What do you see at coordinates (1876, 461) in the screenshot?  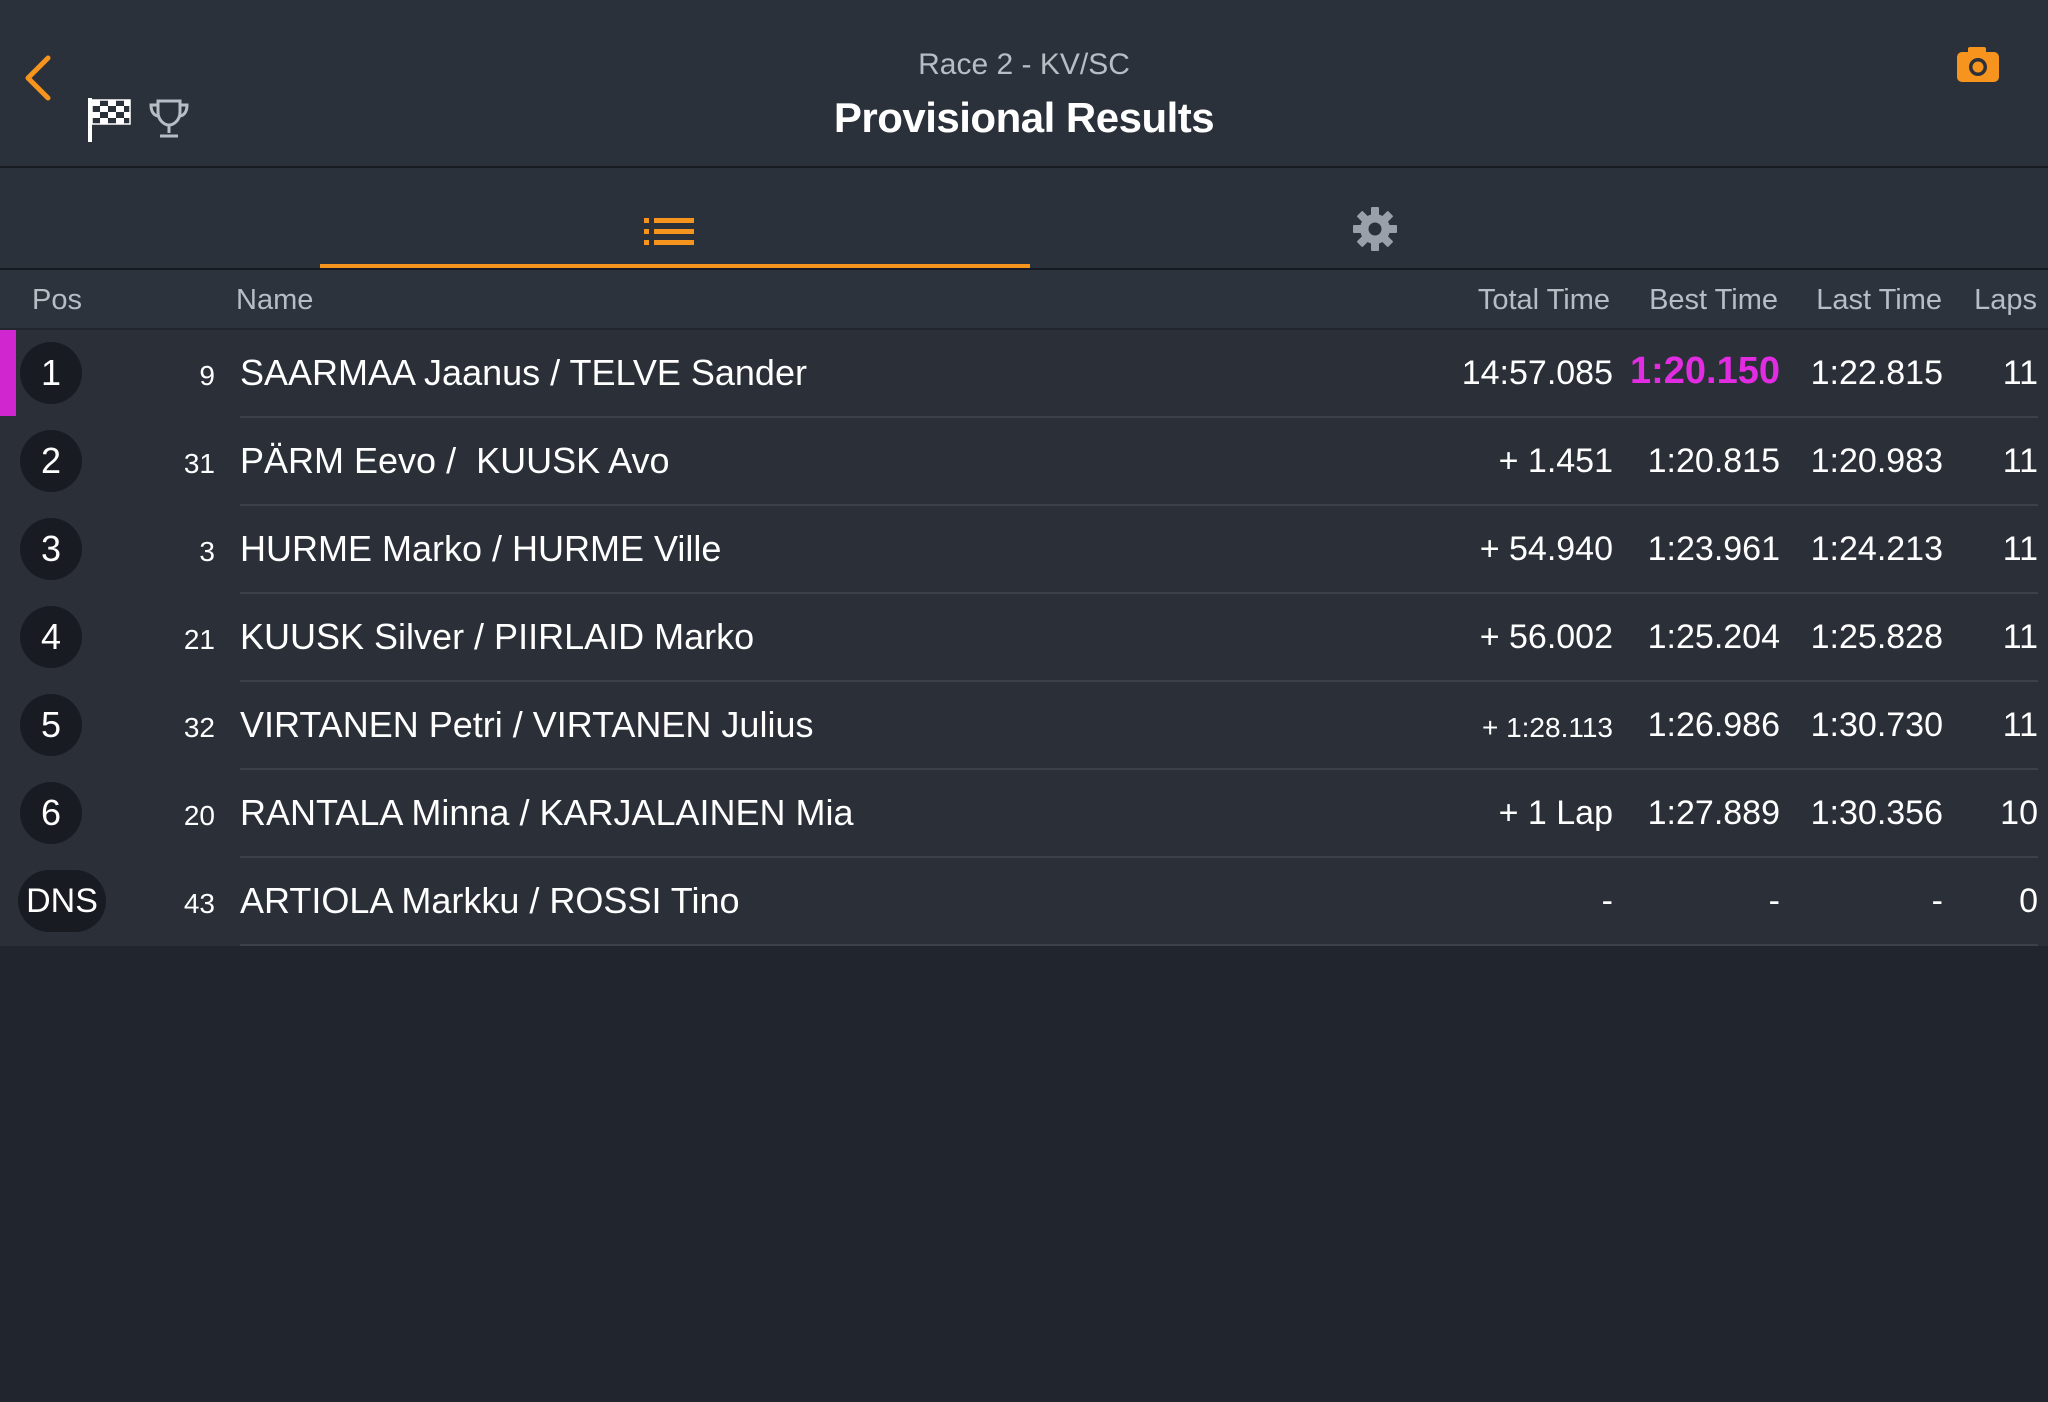 I see `last-time: 1:20.983` at bounding box center [1876, 461].